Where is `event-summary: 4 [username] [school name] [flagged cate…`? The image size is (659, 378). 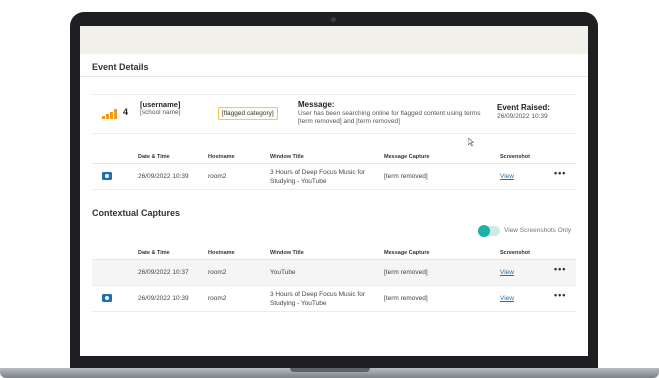
event-summary: 4 [username] [school name] [flagged cate… is located at coordinates (334, 114).